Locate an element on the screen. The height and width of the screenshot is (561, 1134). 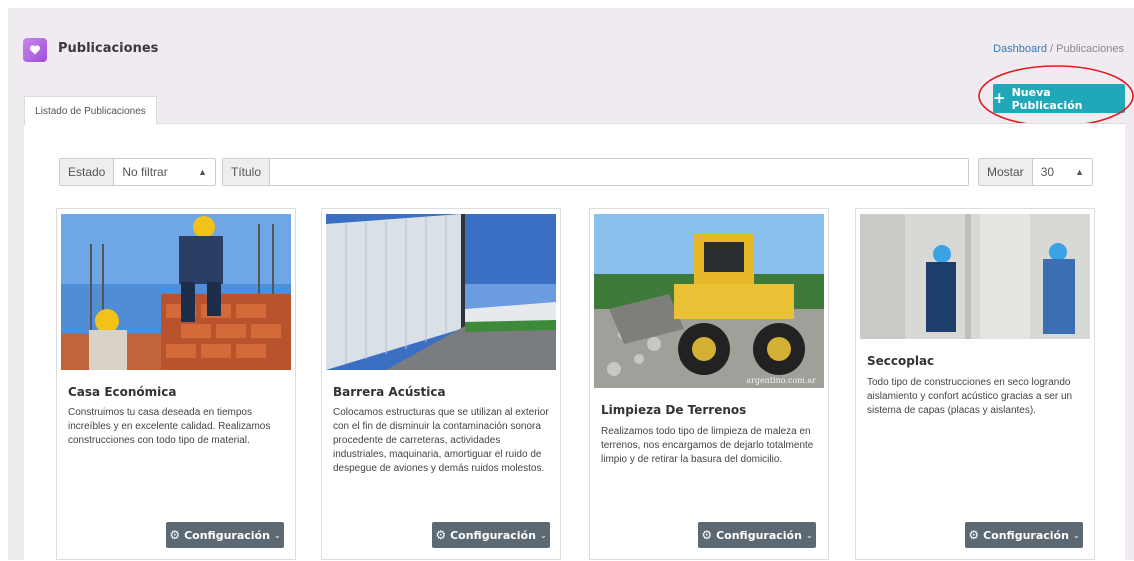
estado-label: Estado is located at coordinates (87, 172).